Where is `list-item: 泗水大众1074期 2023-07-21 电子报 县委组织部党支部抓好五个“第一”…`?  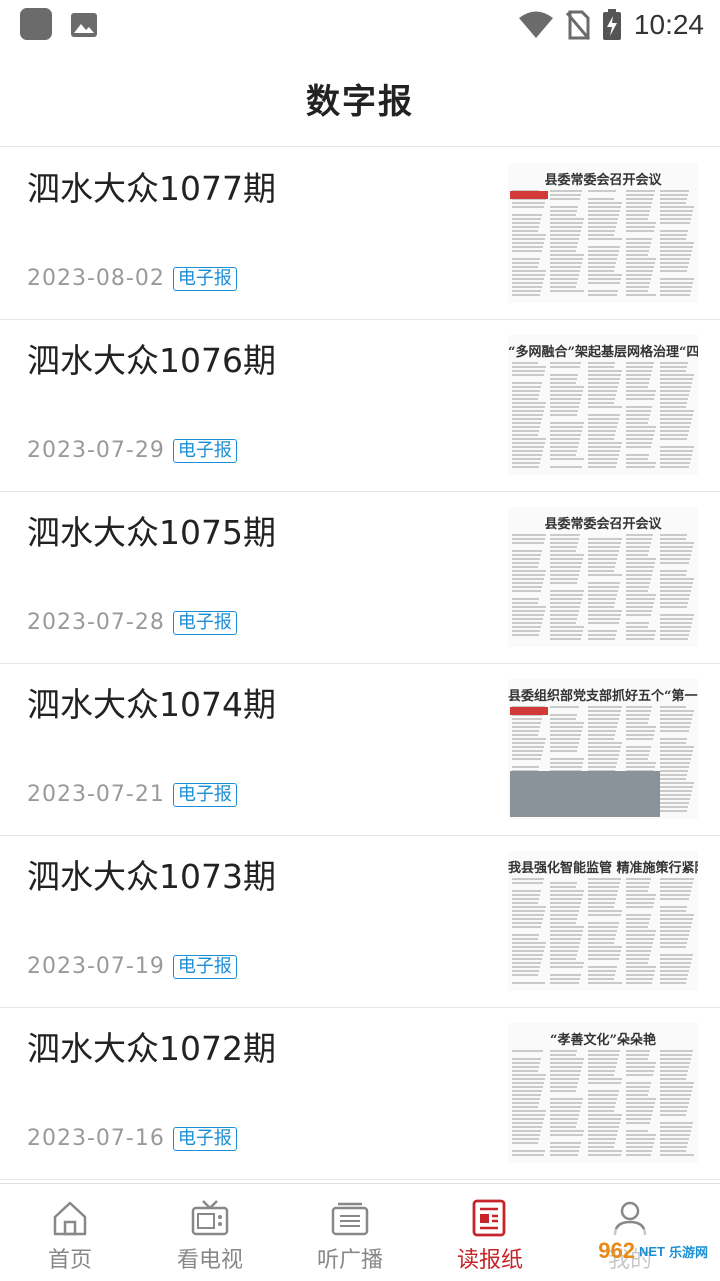 list-item: 泗水大众1074期 2023-07-21 电子报 县委组织部党支部抓好五个“第一”… is located at coordinates (360, 750).